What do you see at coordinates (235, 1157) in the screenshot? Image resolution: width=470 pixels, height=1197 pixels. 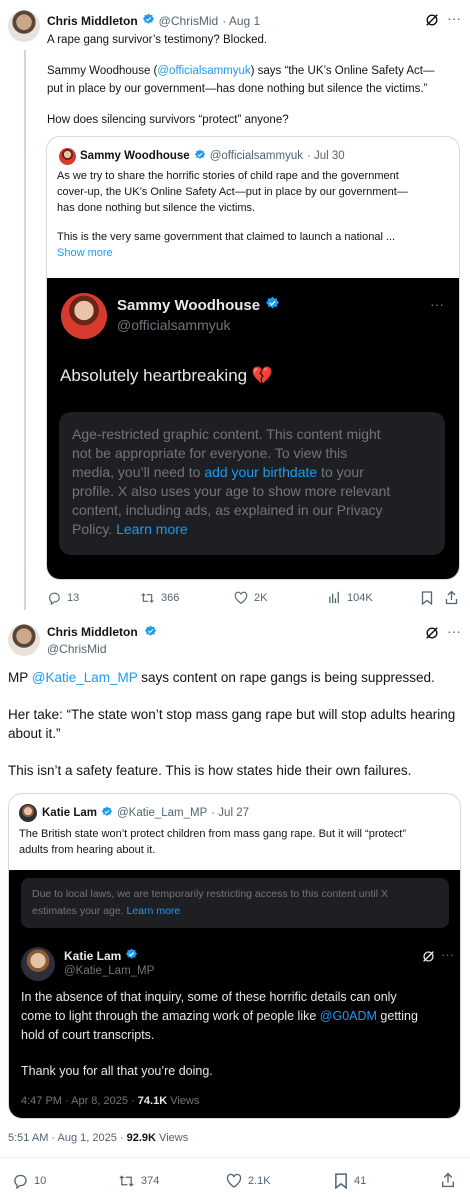 I see `divider` at bounding box center [235, 1157].